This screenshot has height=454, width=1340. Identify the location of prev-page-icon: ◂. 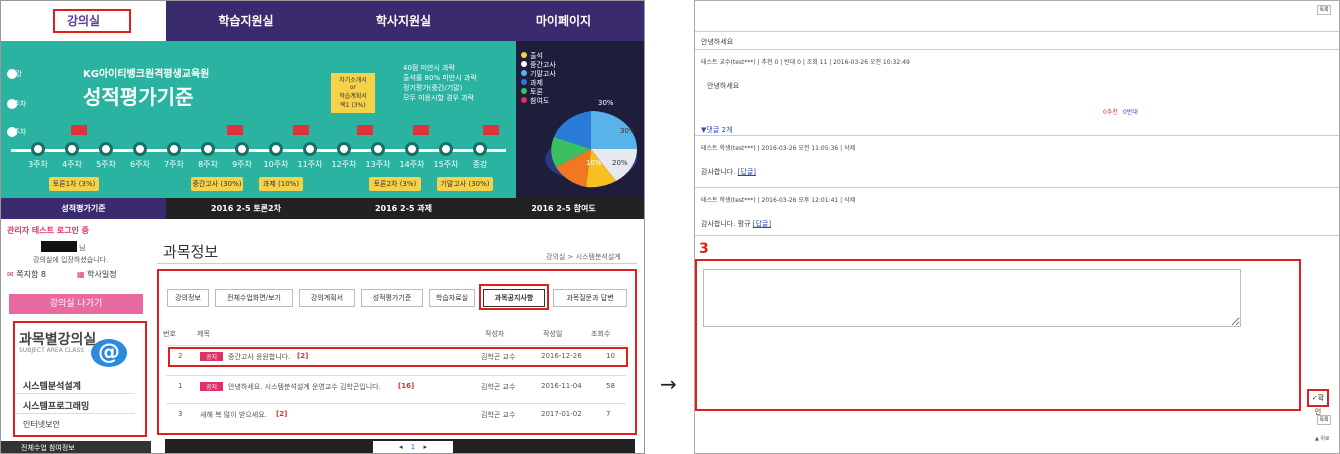
(401, 447).